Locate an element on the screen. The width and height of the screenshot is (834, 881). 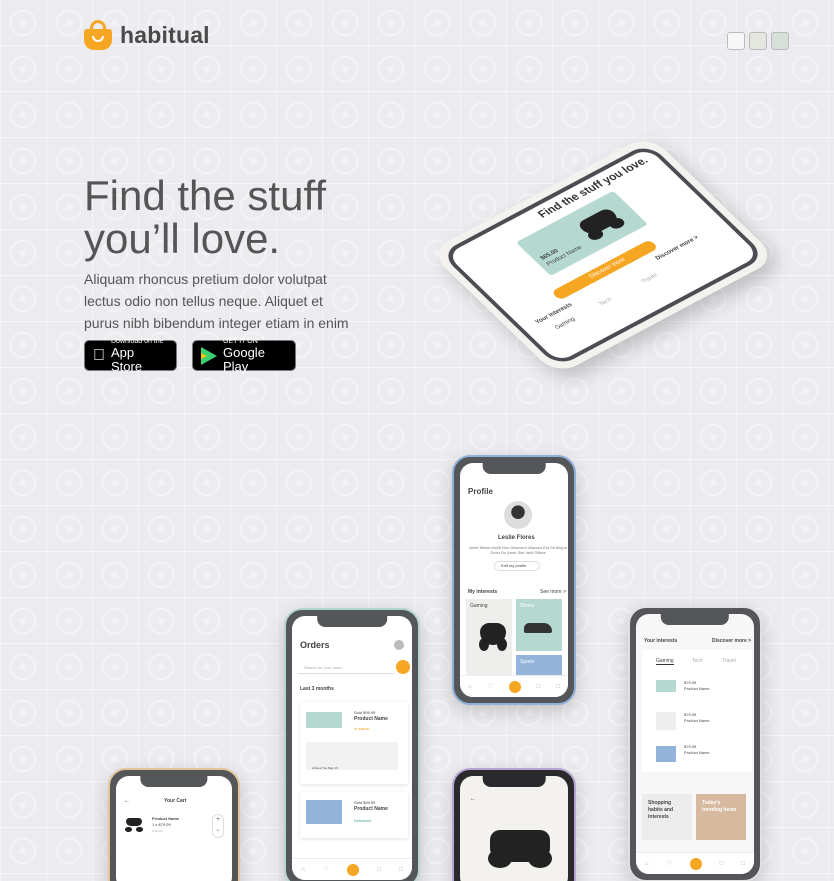
shopping-habits-card: Shopping habits and interests is located at coordinates (667, 817).